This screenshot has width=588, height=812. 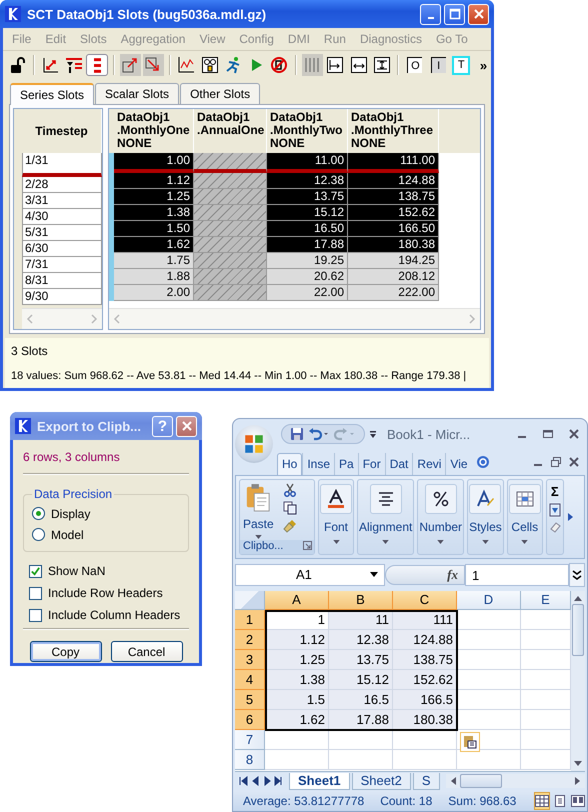 What do you see at coordinates (307, 293) in the screenshot?
I see `table-cell: 22.00` at bounding box center [307, 293].